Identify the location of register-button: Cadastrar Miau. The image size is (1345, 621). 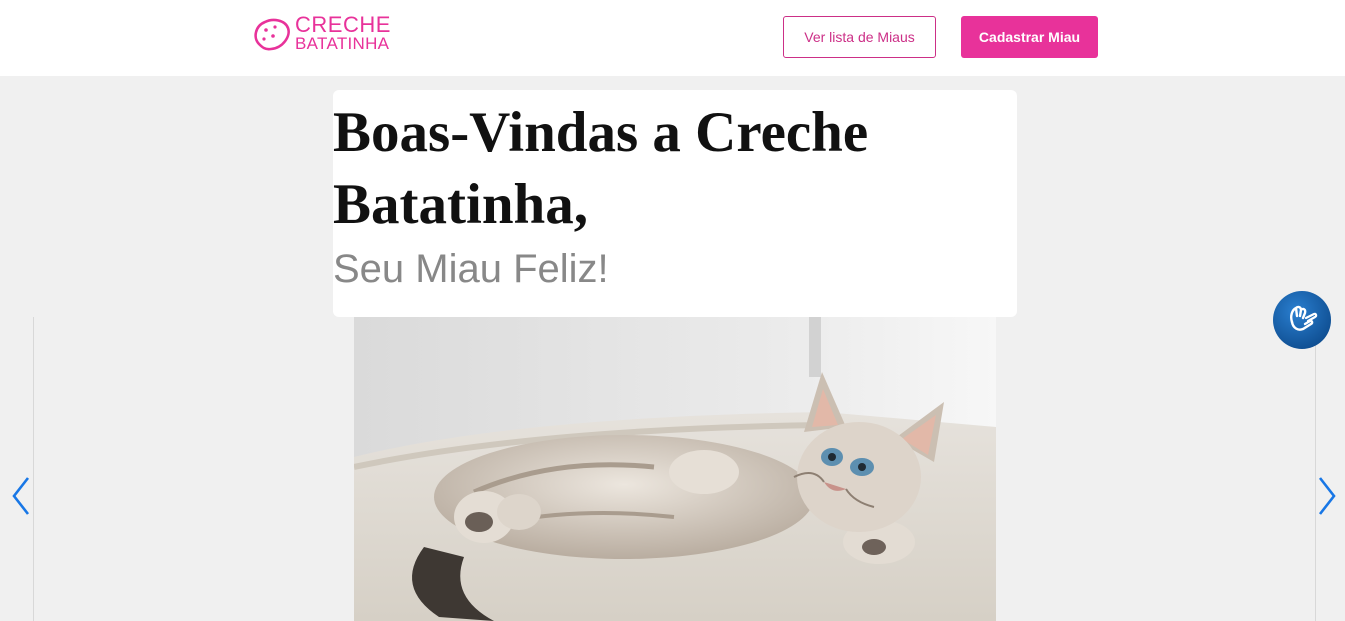
(1029, 37).